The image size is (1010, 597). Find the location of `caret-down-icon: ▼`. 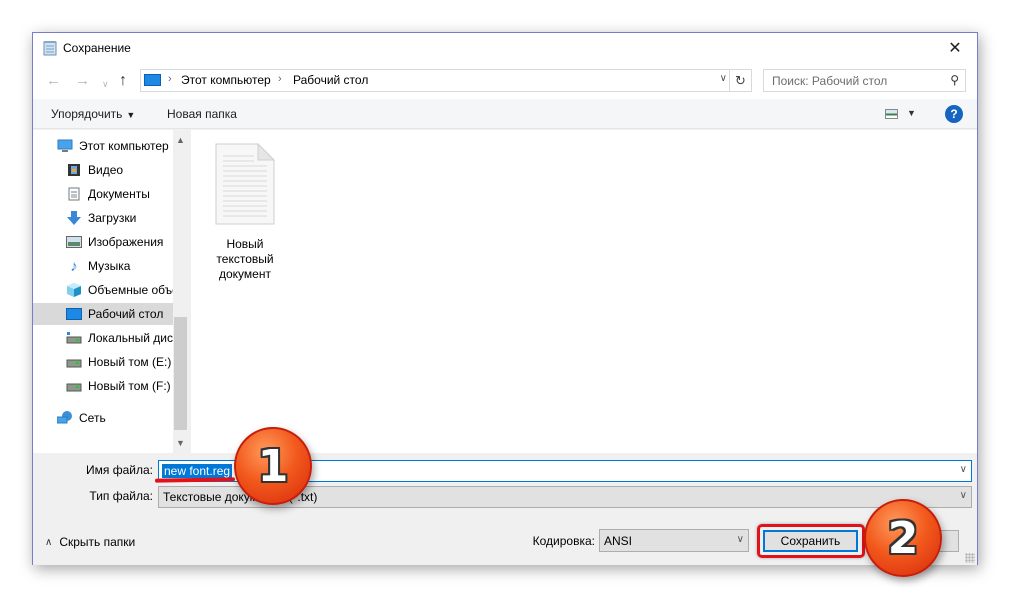

caret-down-icon: ▼ is located at coordinates (131, 115).